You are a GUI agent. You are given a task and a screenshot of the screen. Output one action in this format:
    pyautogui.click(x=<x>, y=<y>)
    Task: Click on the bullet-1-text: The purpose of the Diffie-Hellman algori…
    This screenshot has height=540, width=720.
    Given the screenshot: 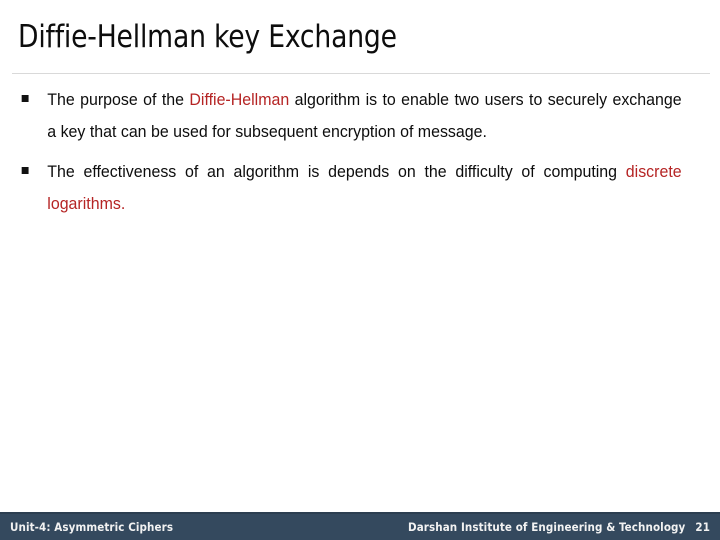 What is the action you would take?
    pyautogui.click(x=364, y=116)
    